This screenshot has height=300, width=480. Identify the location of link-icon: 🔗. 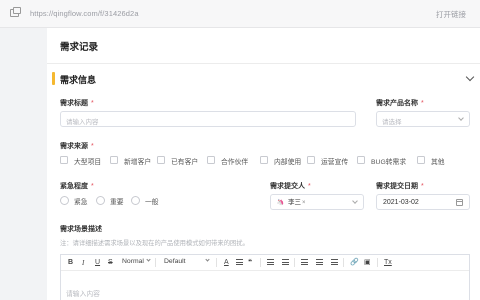
(354, 263).